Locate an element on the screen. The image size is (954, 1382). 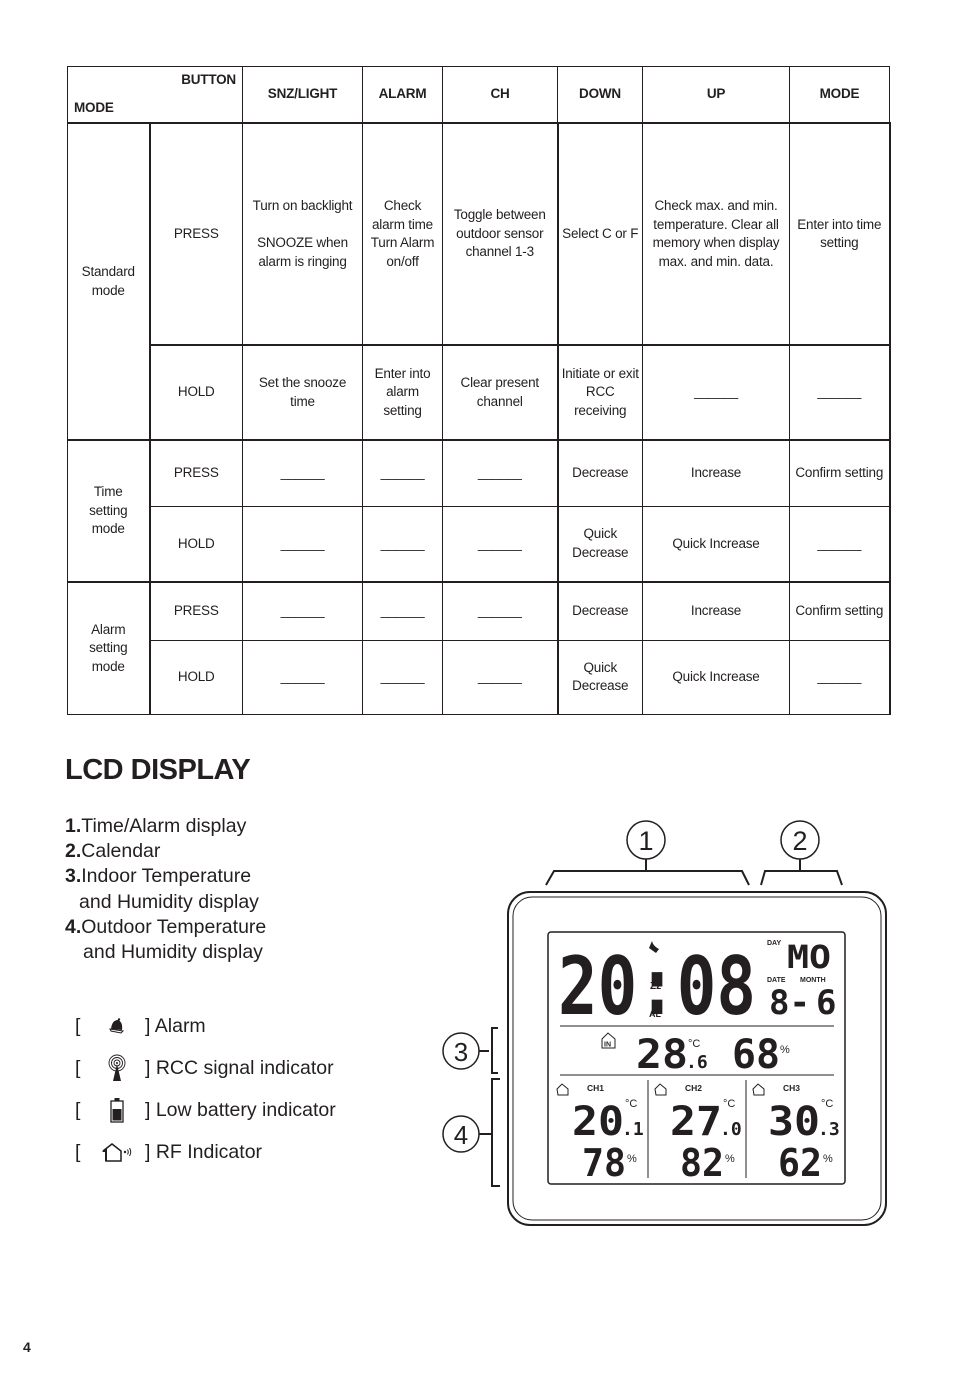
list-item: 2.Calendar is located at coordinates (113, 851).